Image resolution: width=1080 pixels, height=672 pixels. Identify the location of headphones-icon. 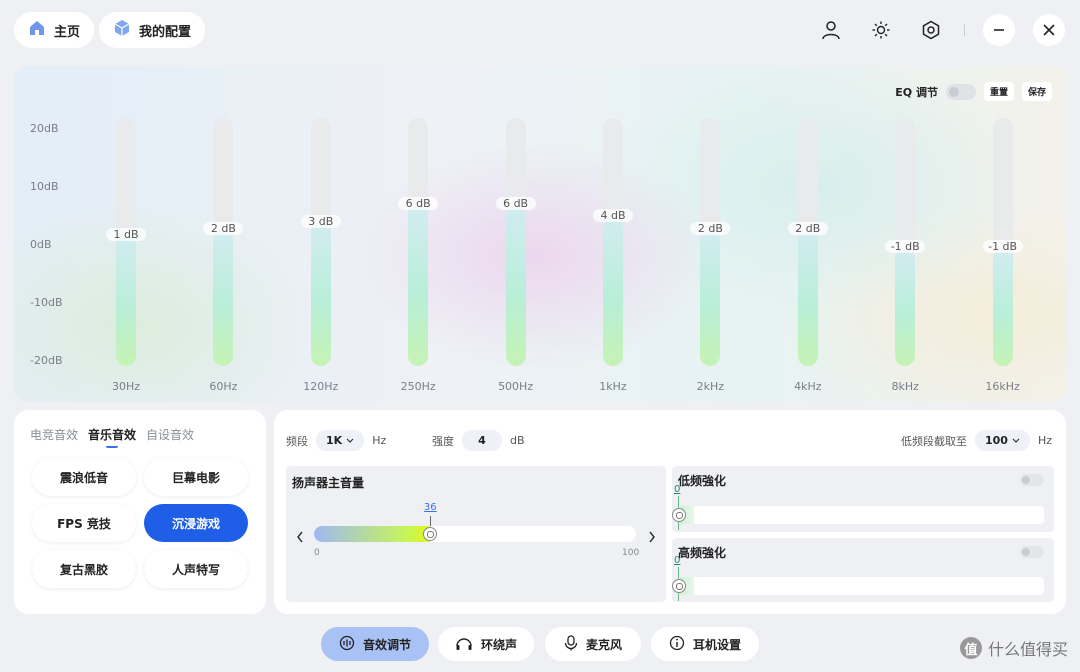
(464, 644).